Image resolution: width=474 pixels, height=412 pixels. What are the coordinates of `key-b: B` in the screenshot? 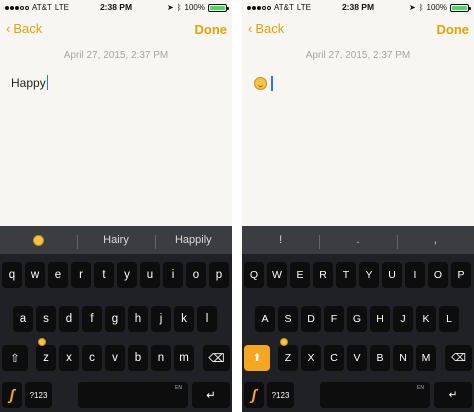 It's located at (380, 358).